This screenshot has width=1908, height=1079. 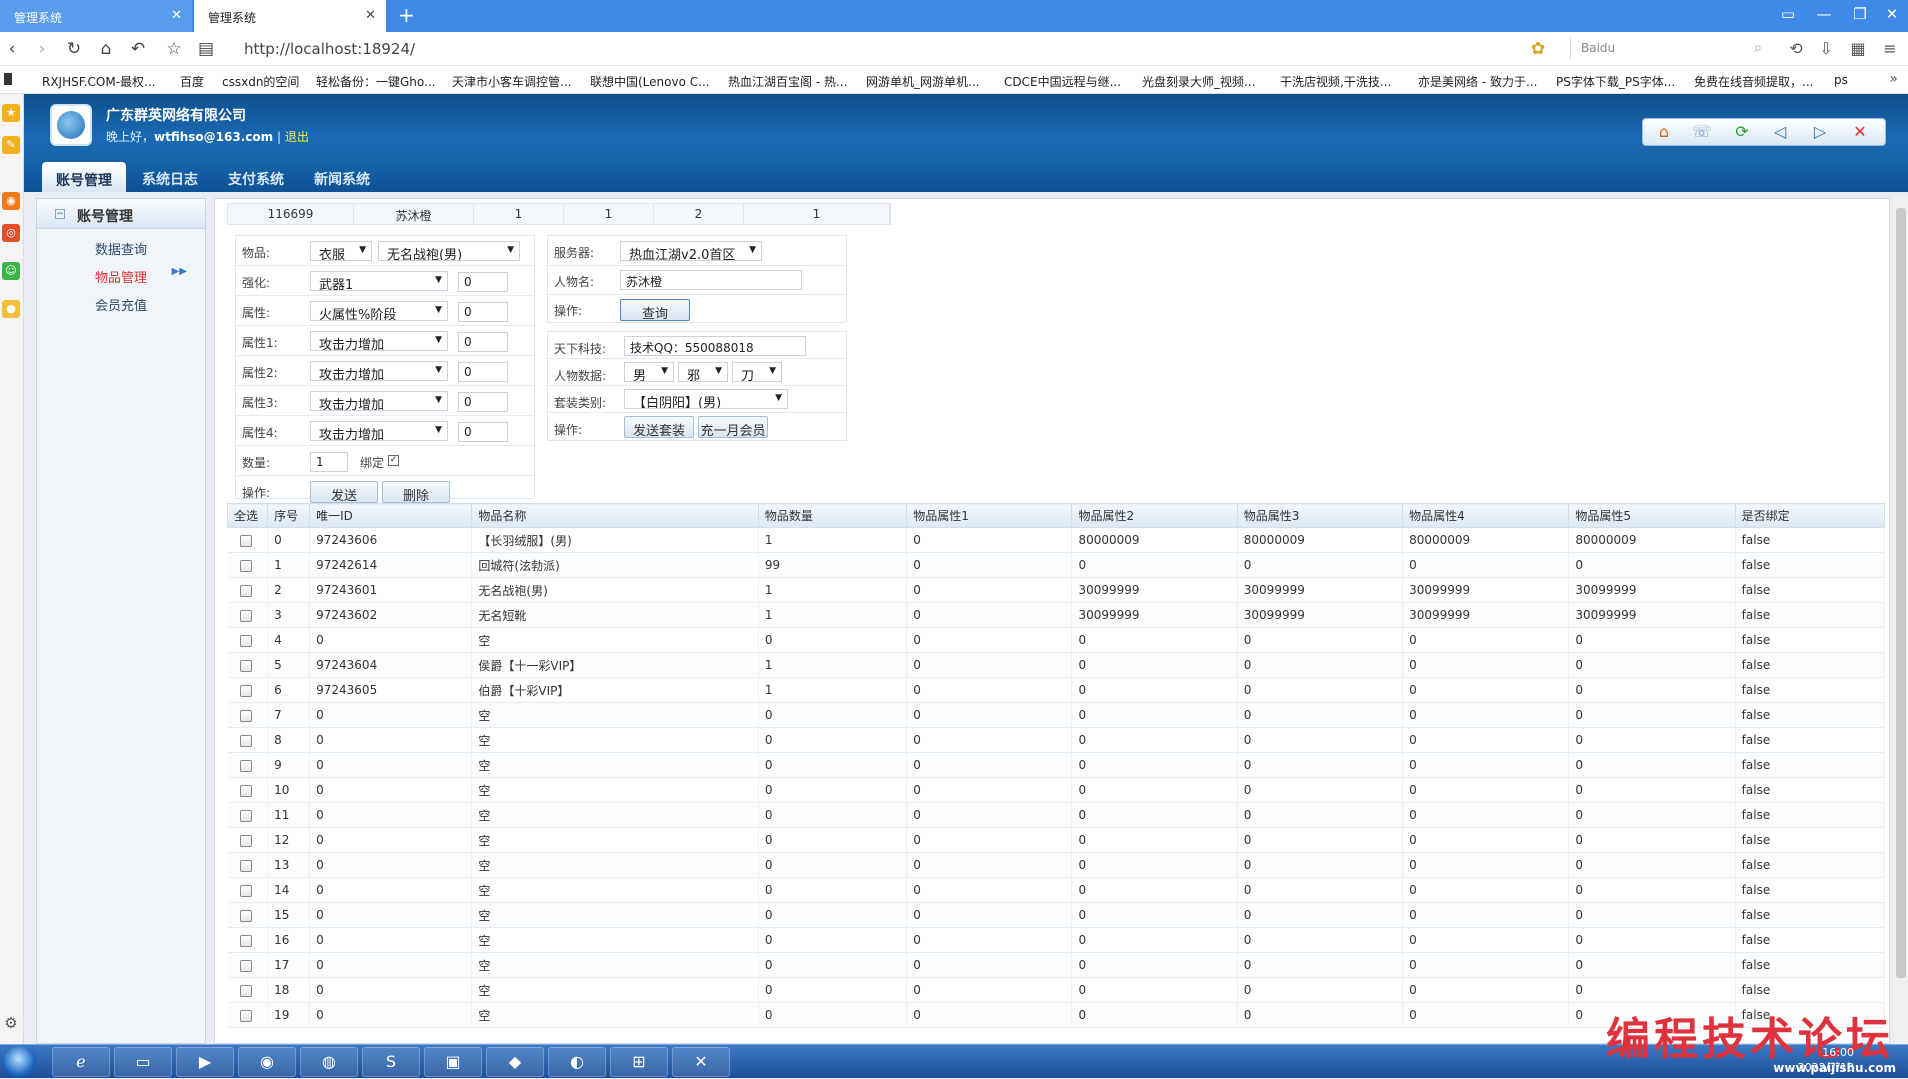 I want to click on qty-input: 1, so click(x=329, y=462).